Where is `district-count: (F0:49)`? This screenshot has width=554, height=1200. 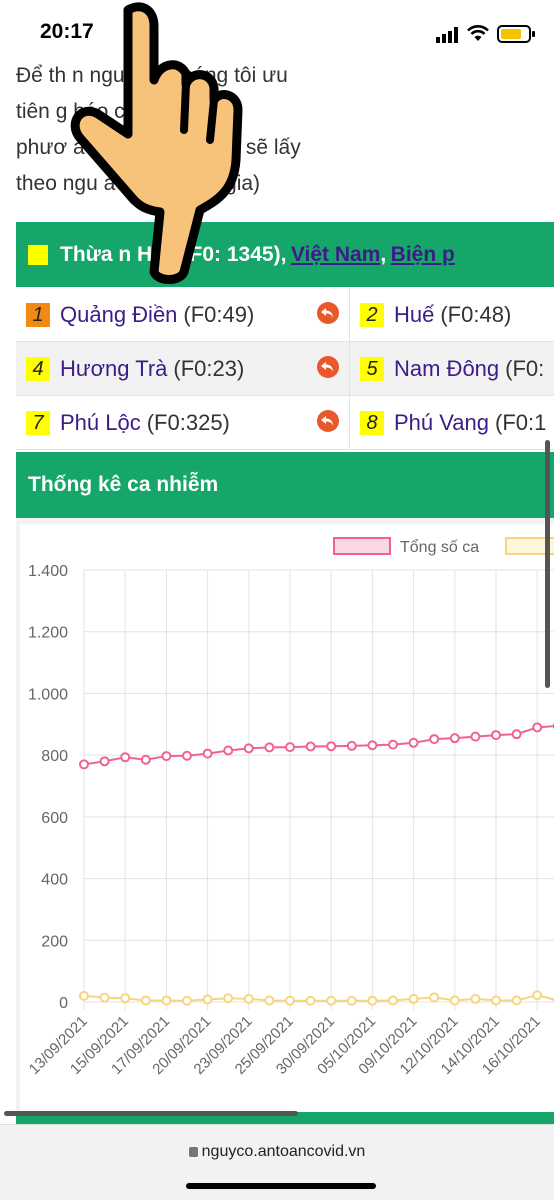
district-count: (F0:49) is located at coordinates (219, 314).